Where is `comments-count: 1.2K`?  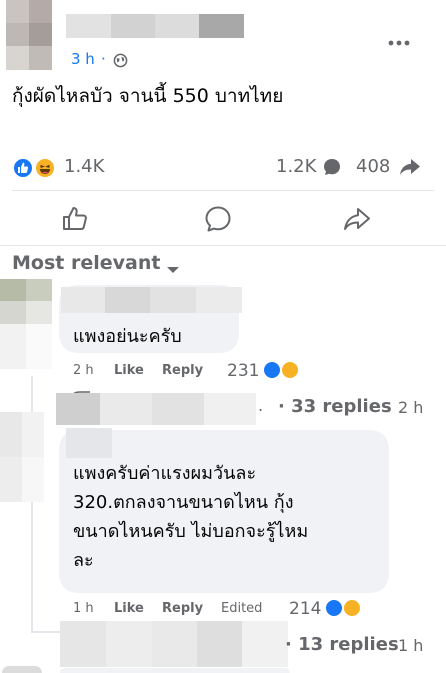
comments-count: 1.2K is located at coordinates (296, 166).